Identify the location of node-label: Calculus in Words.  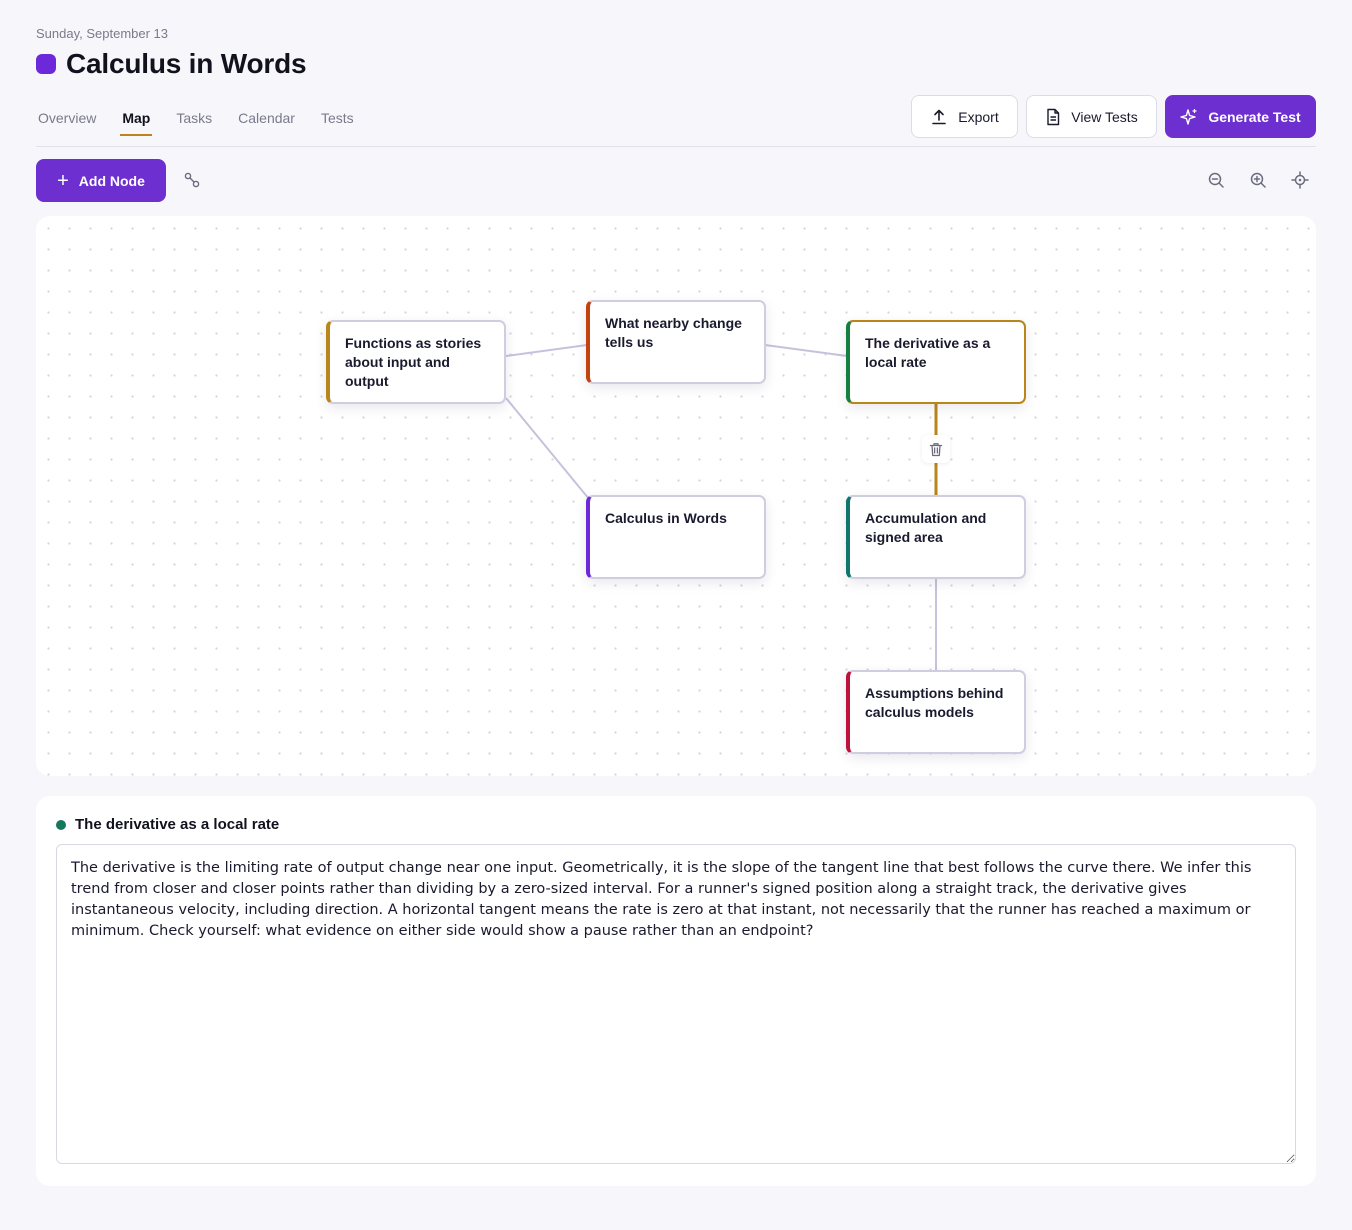
(666, 518).